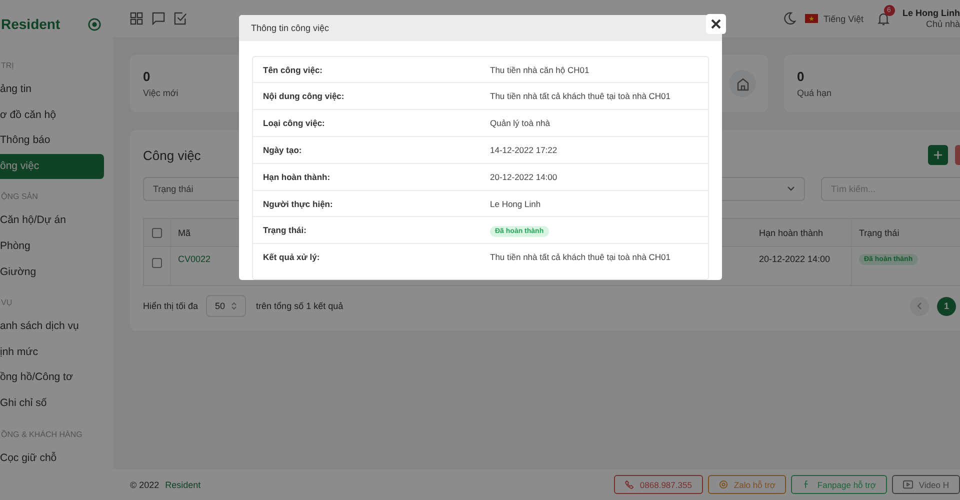 The image size is (960, 500). Describe the element at coordinates (7, 66) in the screenshot. I see `section-heading: TRỊ` at that location.